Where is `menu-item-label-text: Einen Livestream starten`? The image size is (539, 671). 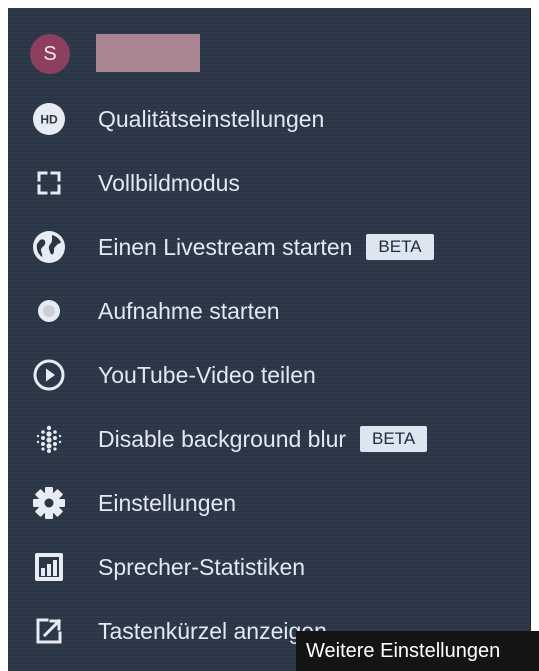
menu-item-label-text: Einen Livestream starten is located at coordinates (225, 247).